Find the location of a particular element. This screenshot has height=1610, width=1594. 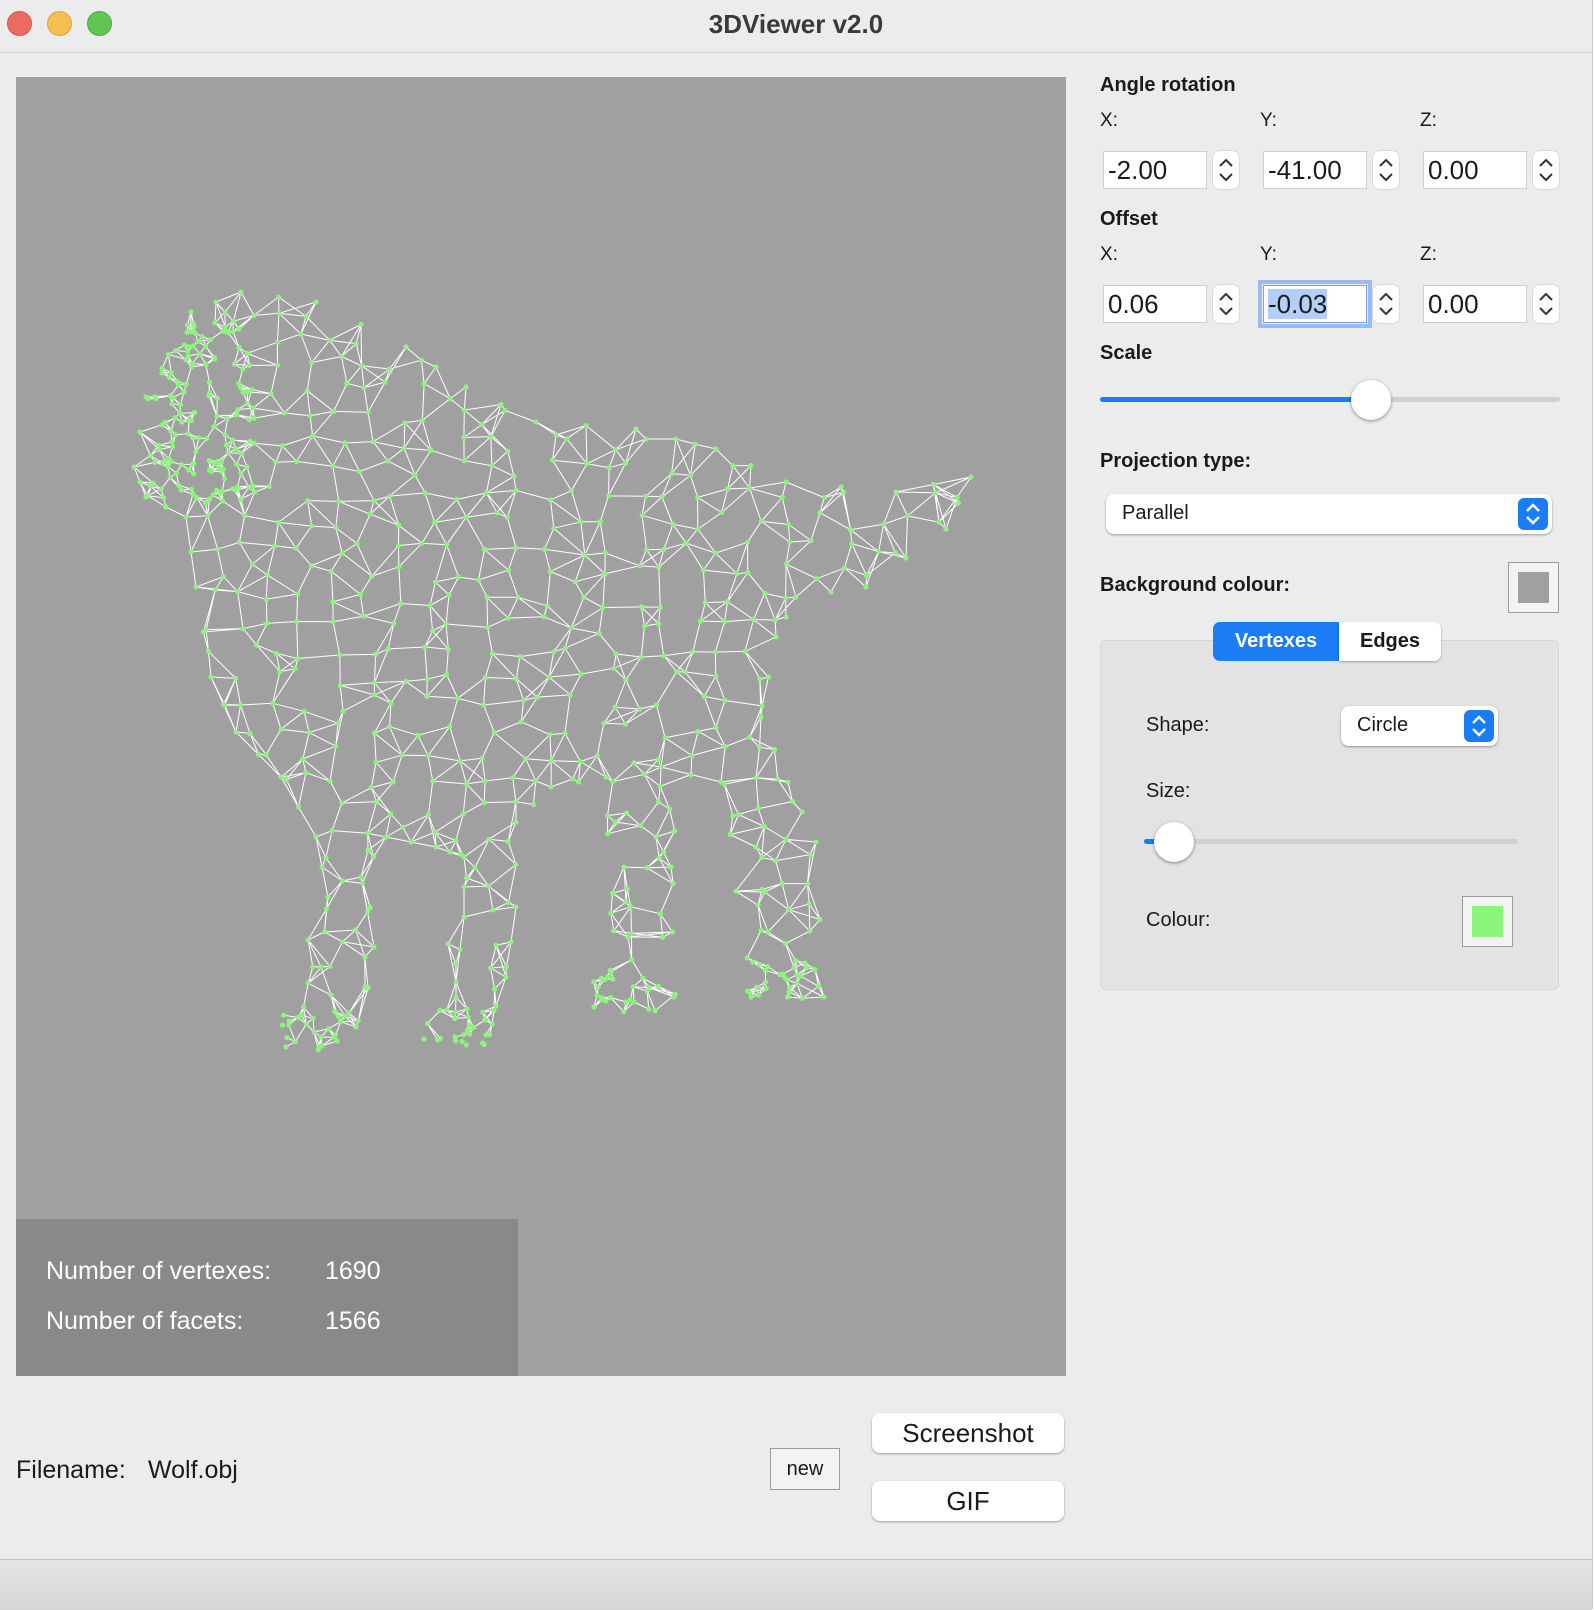

angle-y-stepper is located at coordinates (1386, 170).